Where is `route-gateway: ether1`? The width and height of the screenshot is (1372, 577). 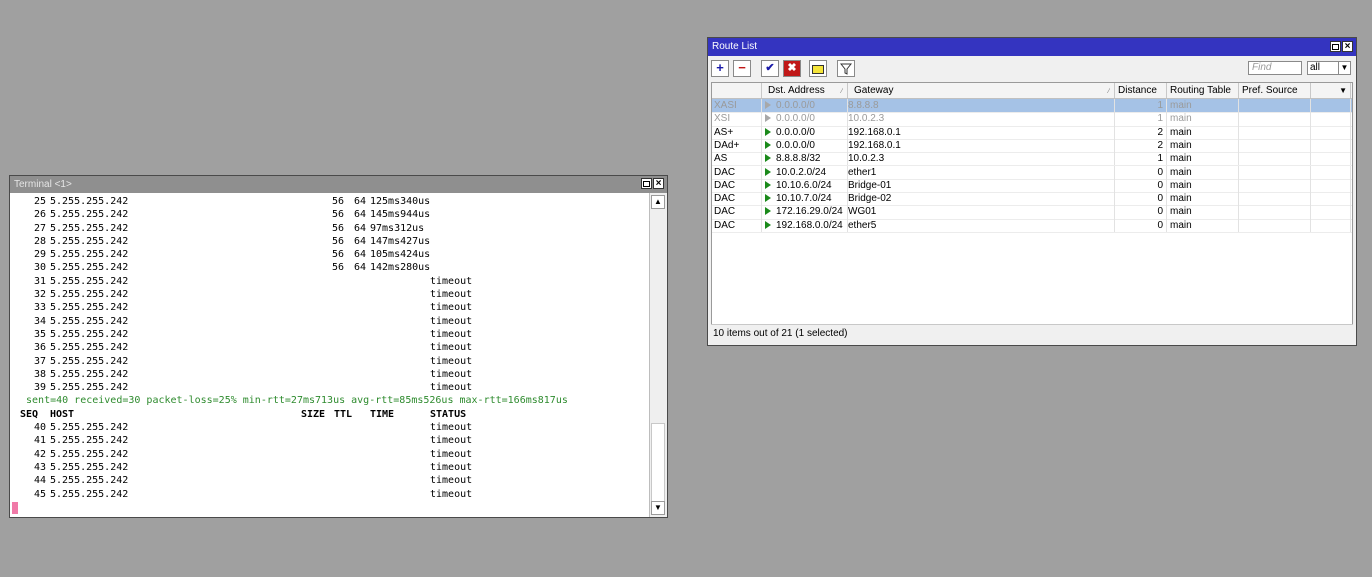 route-gateway: ether1 is located at coordinates (981, 172).